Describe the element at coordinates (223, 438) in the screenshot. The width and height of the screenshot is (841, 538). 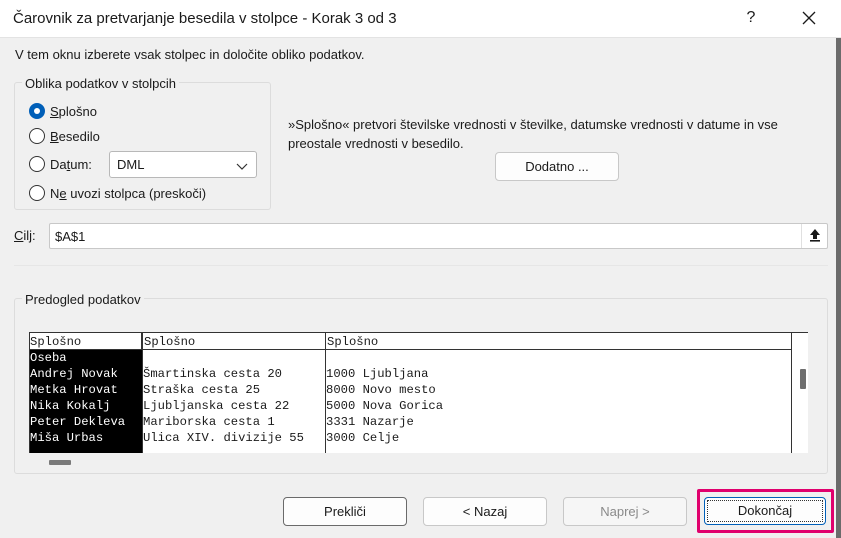
I see `preview-cell: Ulica XIV. divizije 55` at that location.